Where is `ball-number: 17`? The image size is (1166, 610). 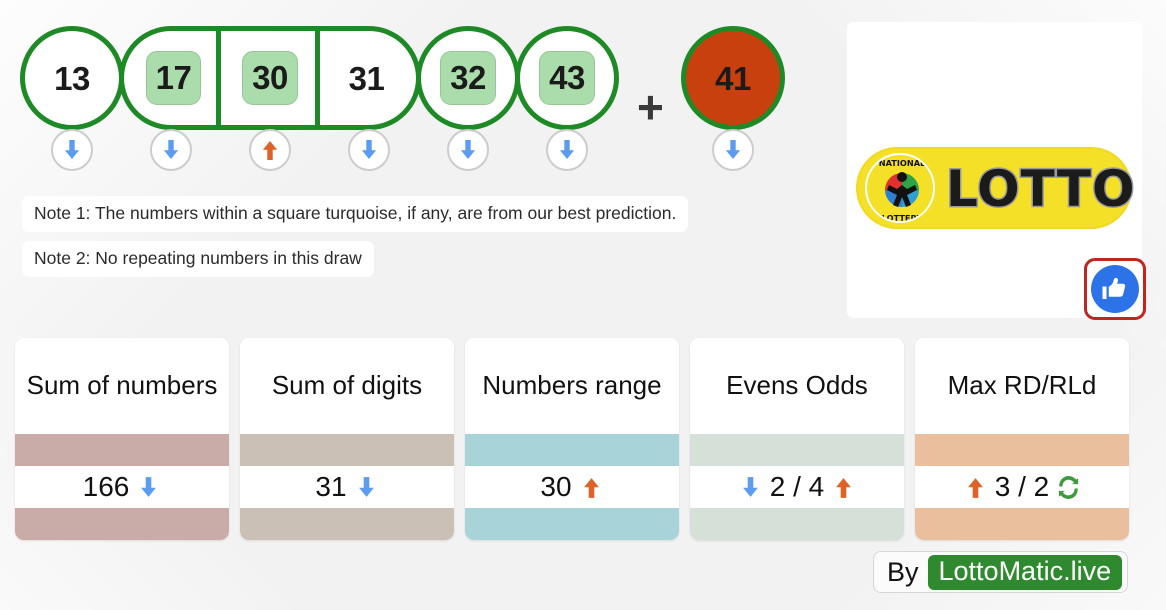
ball-number: 17 is located at coordinates (173, 78).